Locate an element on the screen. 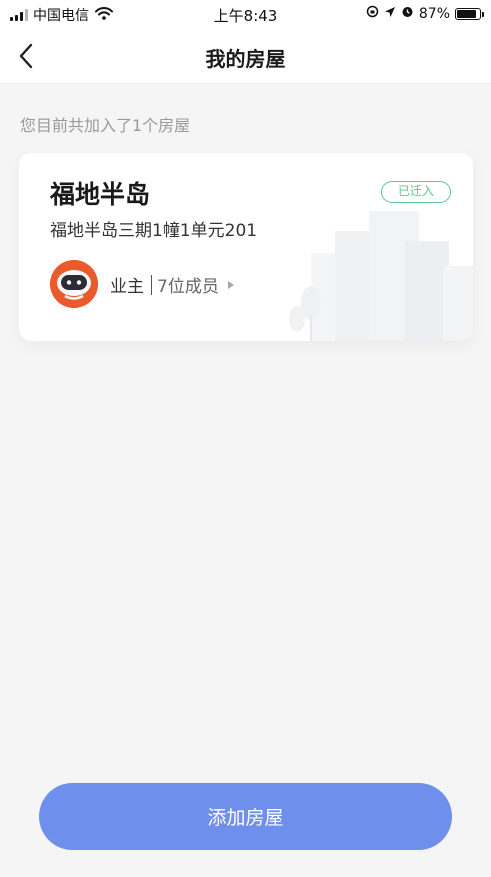 The width and height of the screenshot is (491, 877). building-illustration is located at coordinates (381, 276).